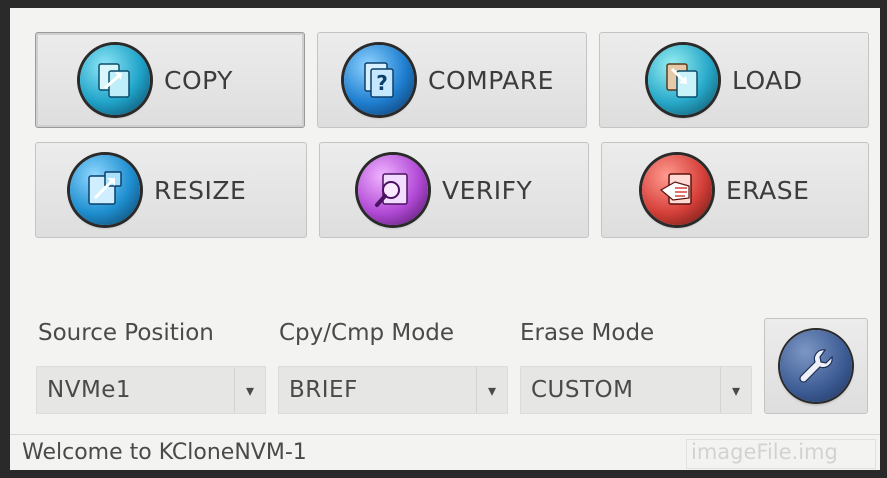 Image resolution: width=887 pixels, height=478 pixels. I want to click on status-bar: Welcome to KCloneNVM-1 imageFile.img, so click(445, 452).